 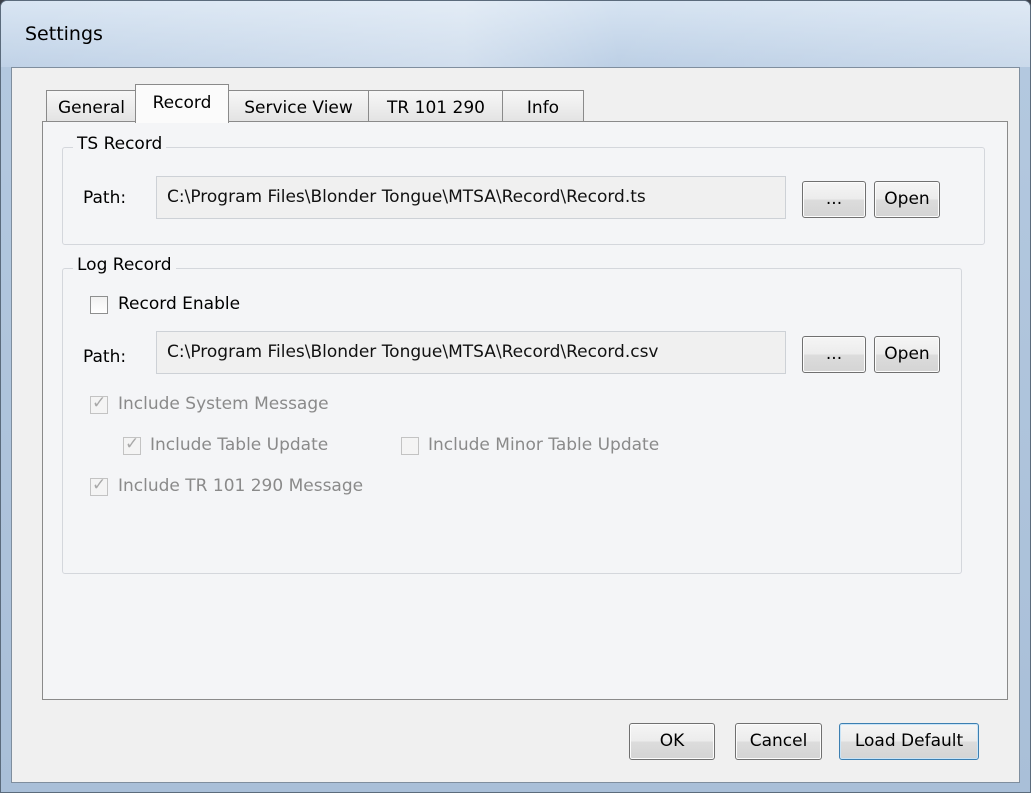 I want to click on tab-service-view: Service View, so click(x=298, y=106).